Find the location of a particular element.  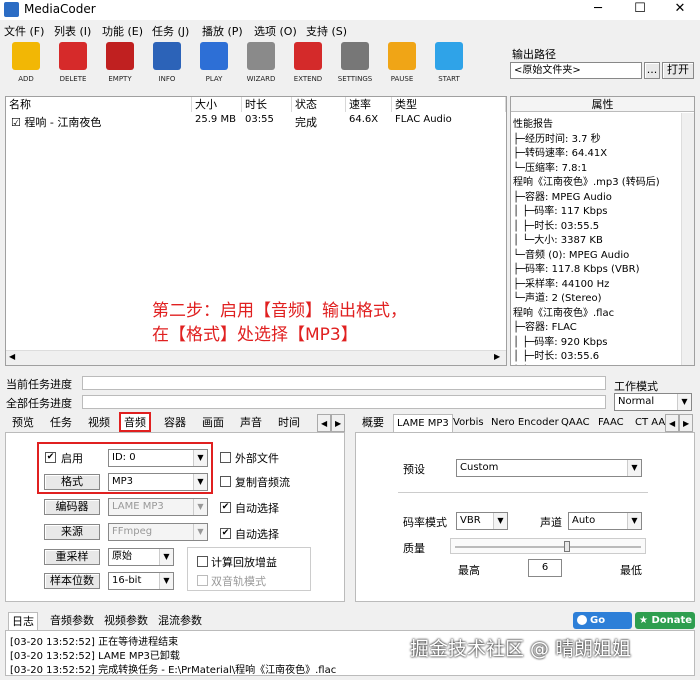

horizontal-scrollbar: ◀ ▶ is located at coordinates (256, 357).